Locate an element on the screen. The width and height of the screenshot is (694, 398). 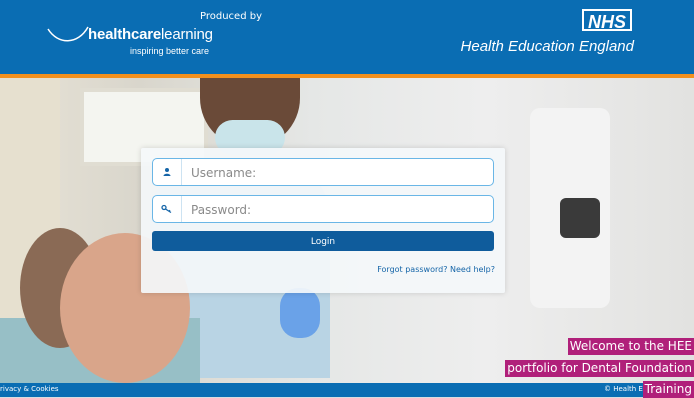
password-field is located at coordinates (323, 209).